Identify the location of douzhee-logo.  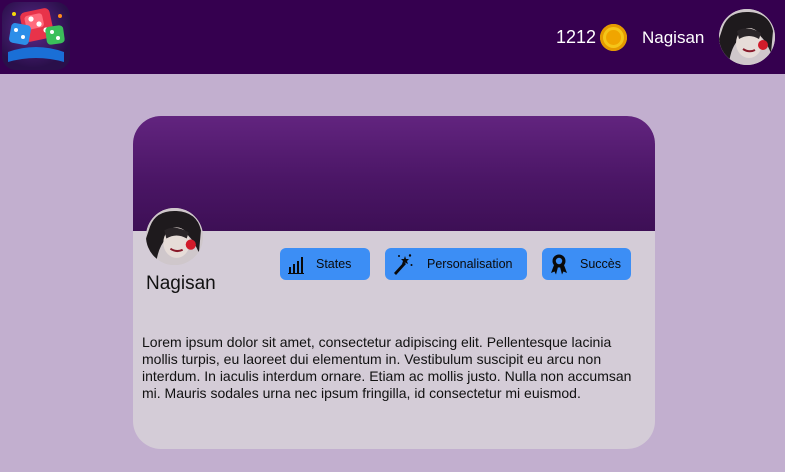
(36, 36).